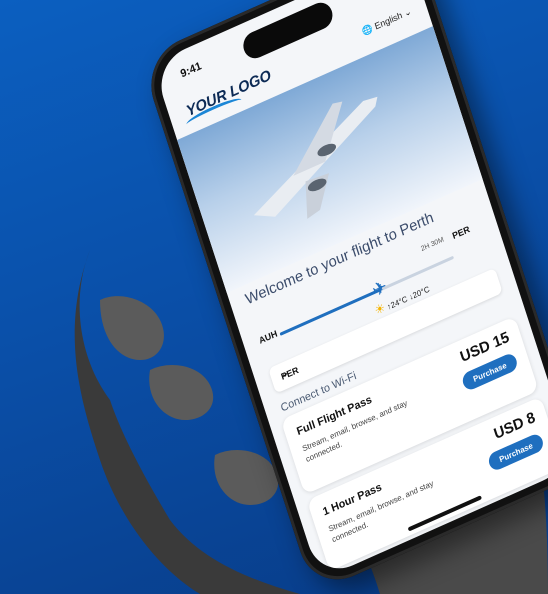  I want to click on status-time: 9:41, so click(191, 70).